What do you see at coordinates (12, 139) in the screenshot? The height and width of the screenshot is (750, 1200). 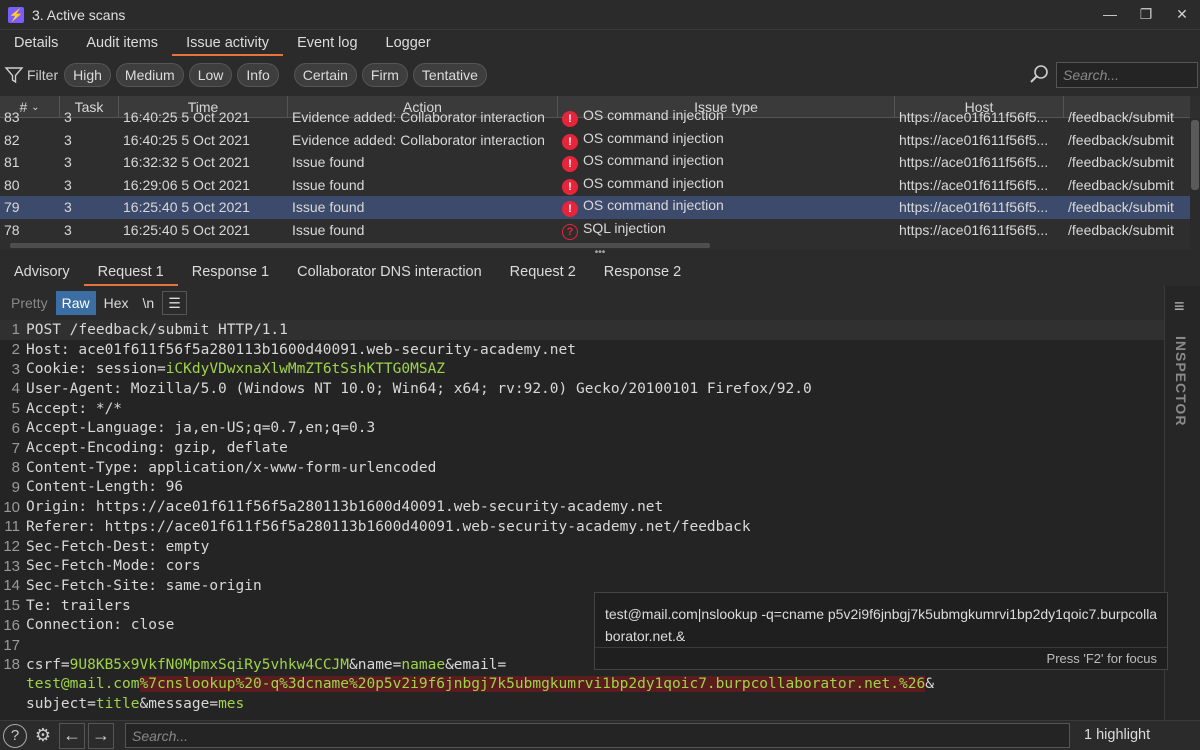 I see `cell-num: 82` at bounding box center [12, 139].